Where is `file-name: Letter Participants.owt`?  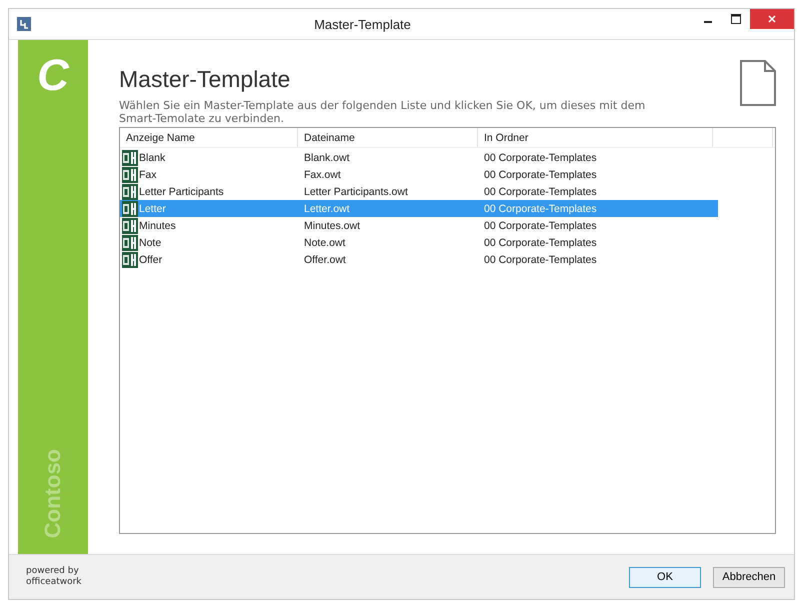
file-name: Letter Participants.owt is located at coordinates (356, 192).